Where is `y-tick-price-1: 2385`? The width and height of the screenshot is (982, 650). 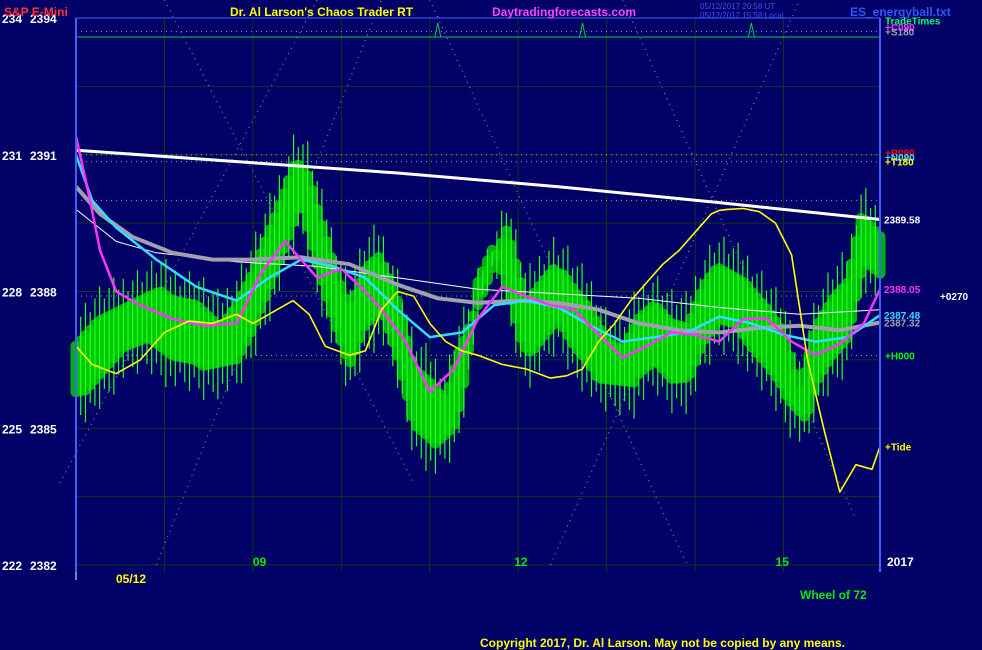 y-tick-price-1: 2385 is located at coordinates (43, 429).